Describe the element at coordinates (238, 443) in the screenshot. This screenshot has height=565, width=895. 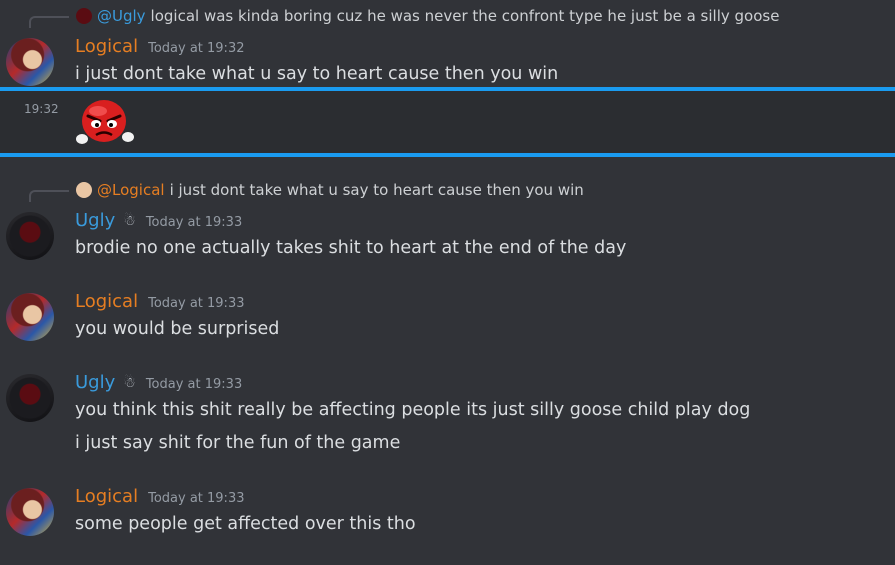
I see `message-text: i just say shit for the fun of the game` at that location.